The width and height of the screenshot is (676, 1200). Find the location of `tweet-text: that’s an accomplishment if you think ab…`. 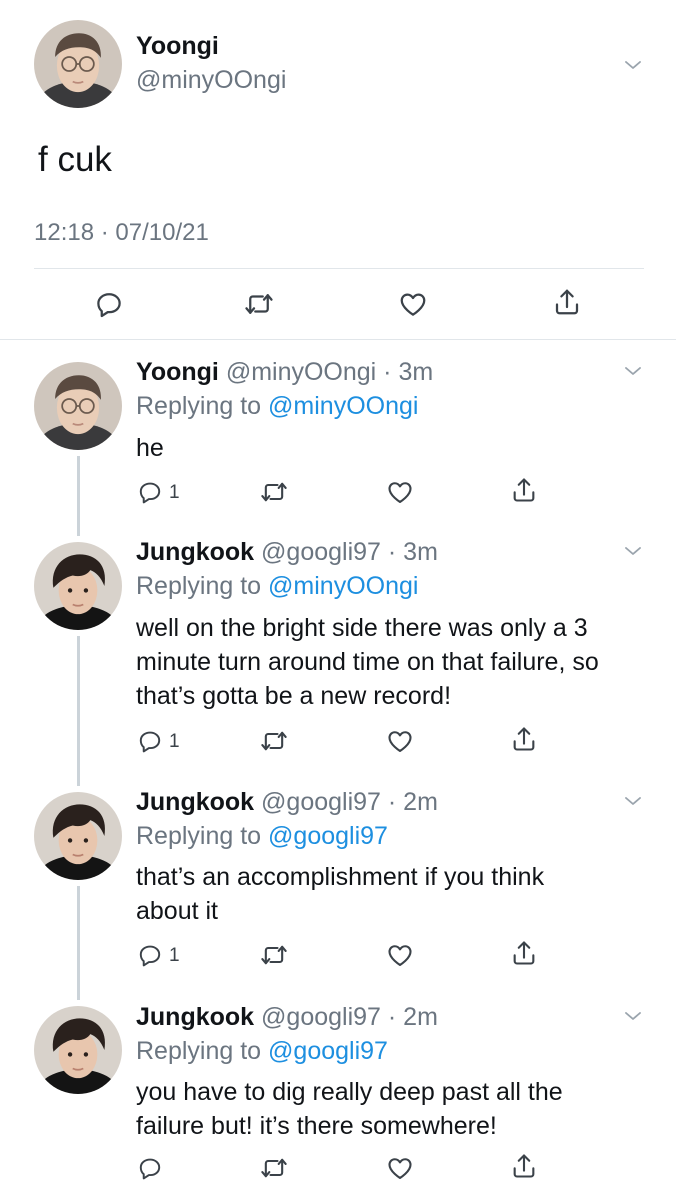

tweet-text: that’s an accomplishment if you think ab… is located at coordinates (340, 894).